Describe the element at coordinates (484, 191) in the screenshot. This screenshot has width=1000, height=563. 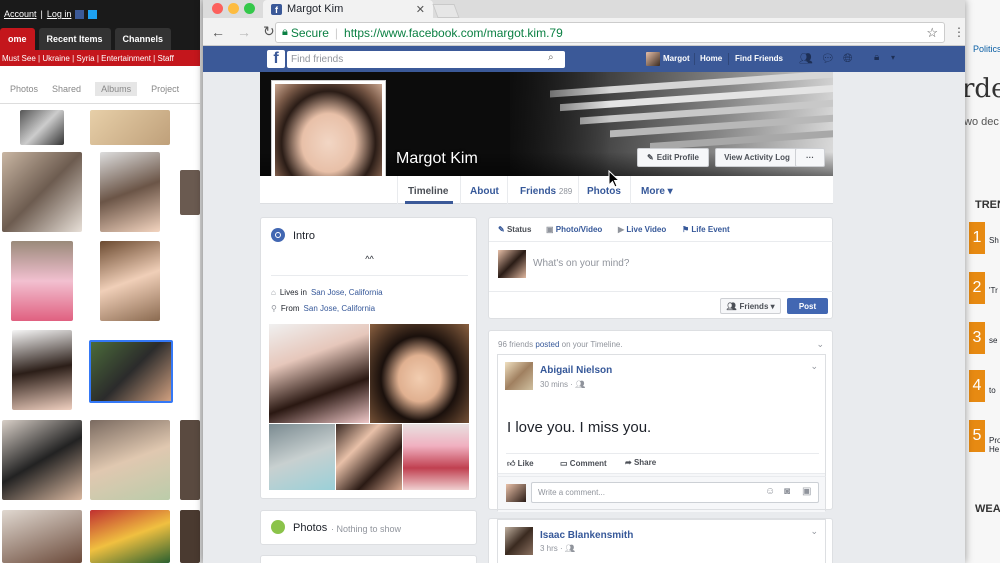
I see `tab-about: About` at that location.